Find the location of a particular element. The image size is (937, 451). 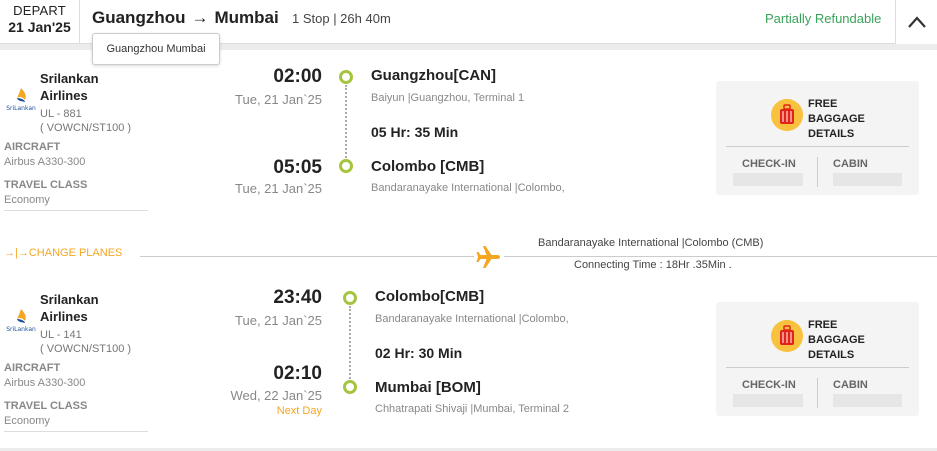

arrival-airport: Chhatrapati Shivaji |Mumbai, Terminal 2 is located at coordinates (472, 409).